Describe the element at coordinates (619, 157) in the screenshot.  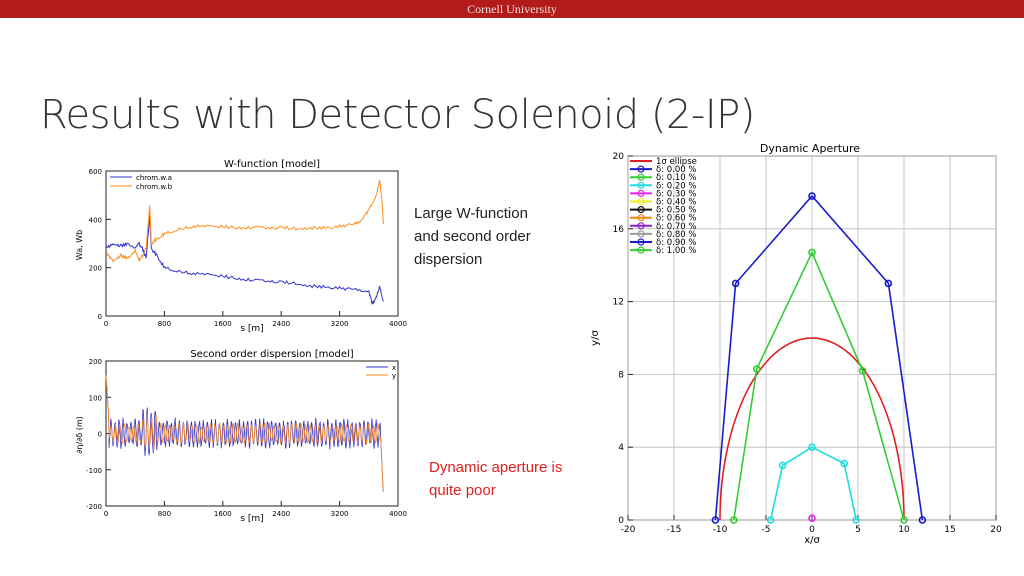
I see `y-tick-label: 20` at that location.